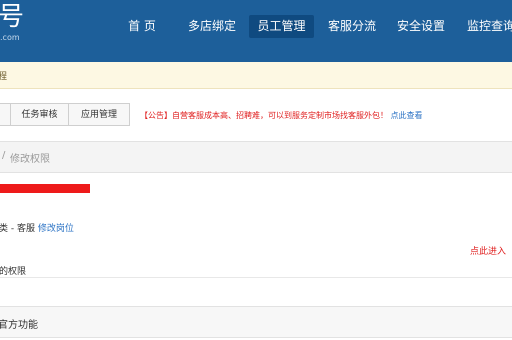 The width and height of the screenshot is (512, 340). I want to click on nav-home: 首 页, so click(142, 26).